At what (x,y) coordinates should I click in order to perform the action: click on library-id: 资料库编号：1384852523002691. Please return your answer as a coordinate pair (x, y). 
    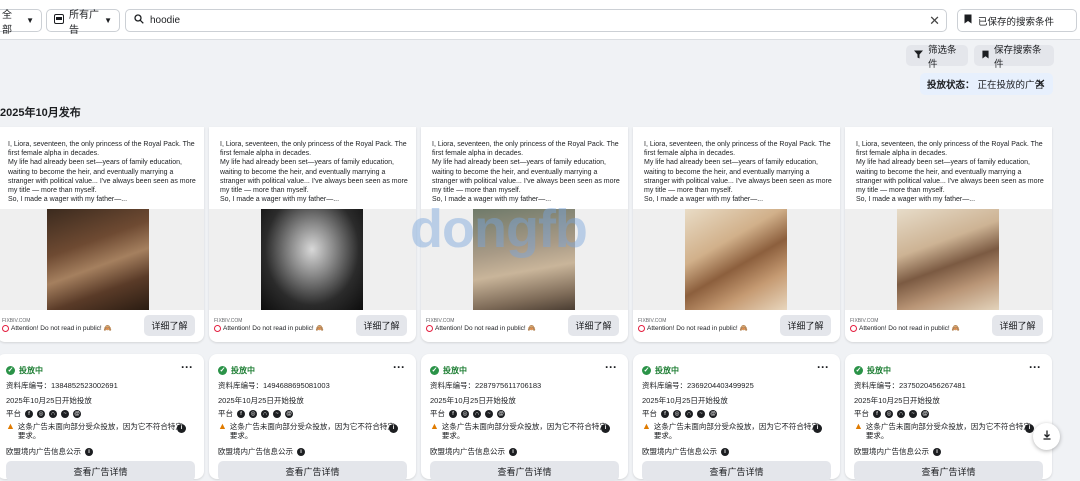
    Looking at the image, I should click on (62, 385).